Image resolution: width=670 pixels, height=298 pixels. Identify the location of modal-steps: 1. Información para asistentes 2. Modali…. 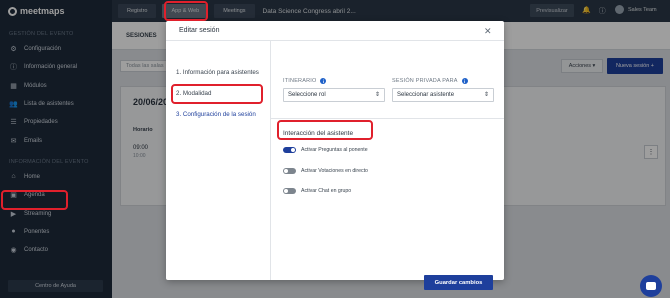
(218, 160).